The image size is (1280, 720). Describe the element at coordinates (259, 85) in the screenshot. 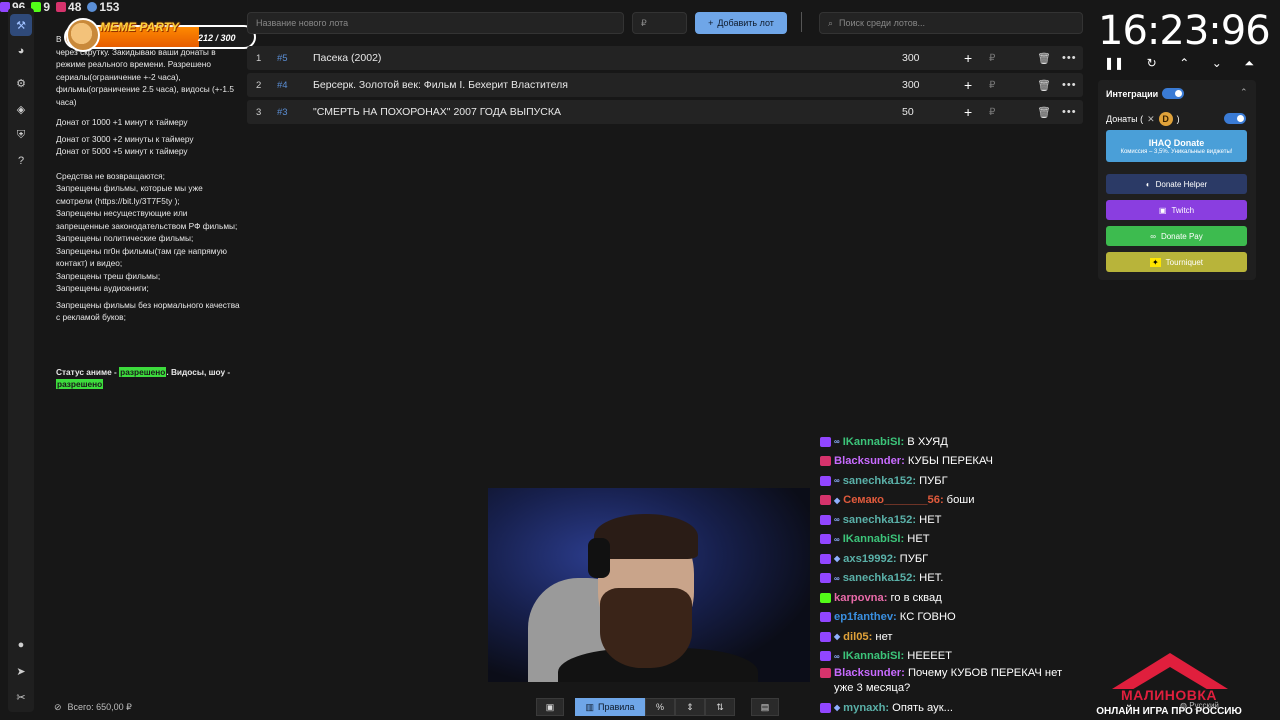

I see `lot-number: 2` at that location.